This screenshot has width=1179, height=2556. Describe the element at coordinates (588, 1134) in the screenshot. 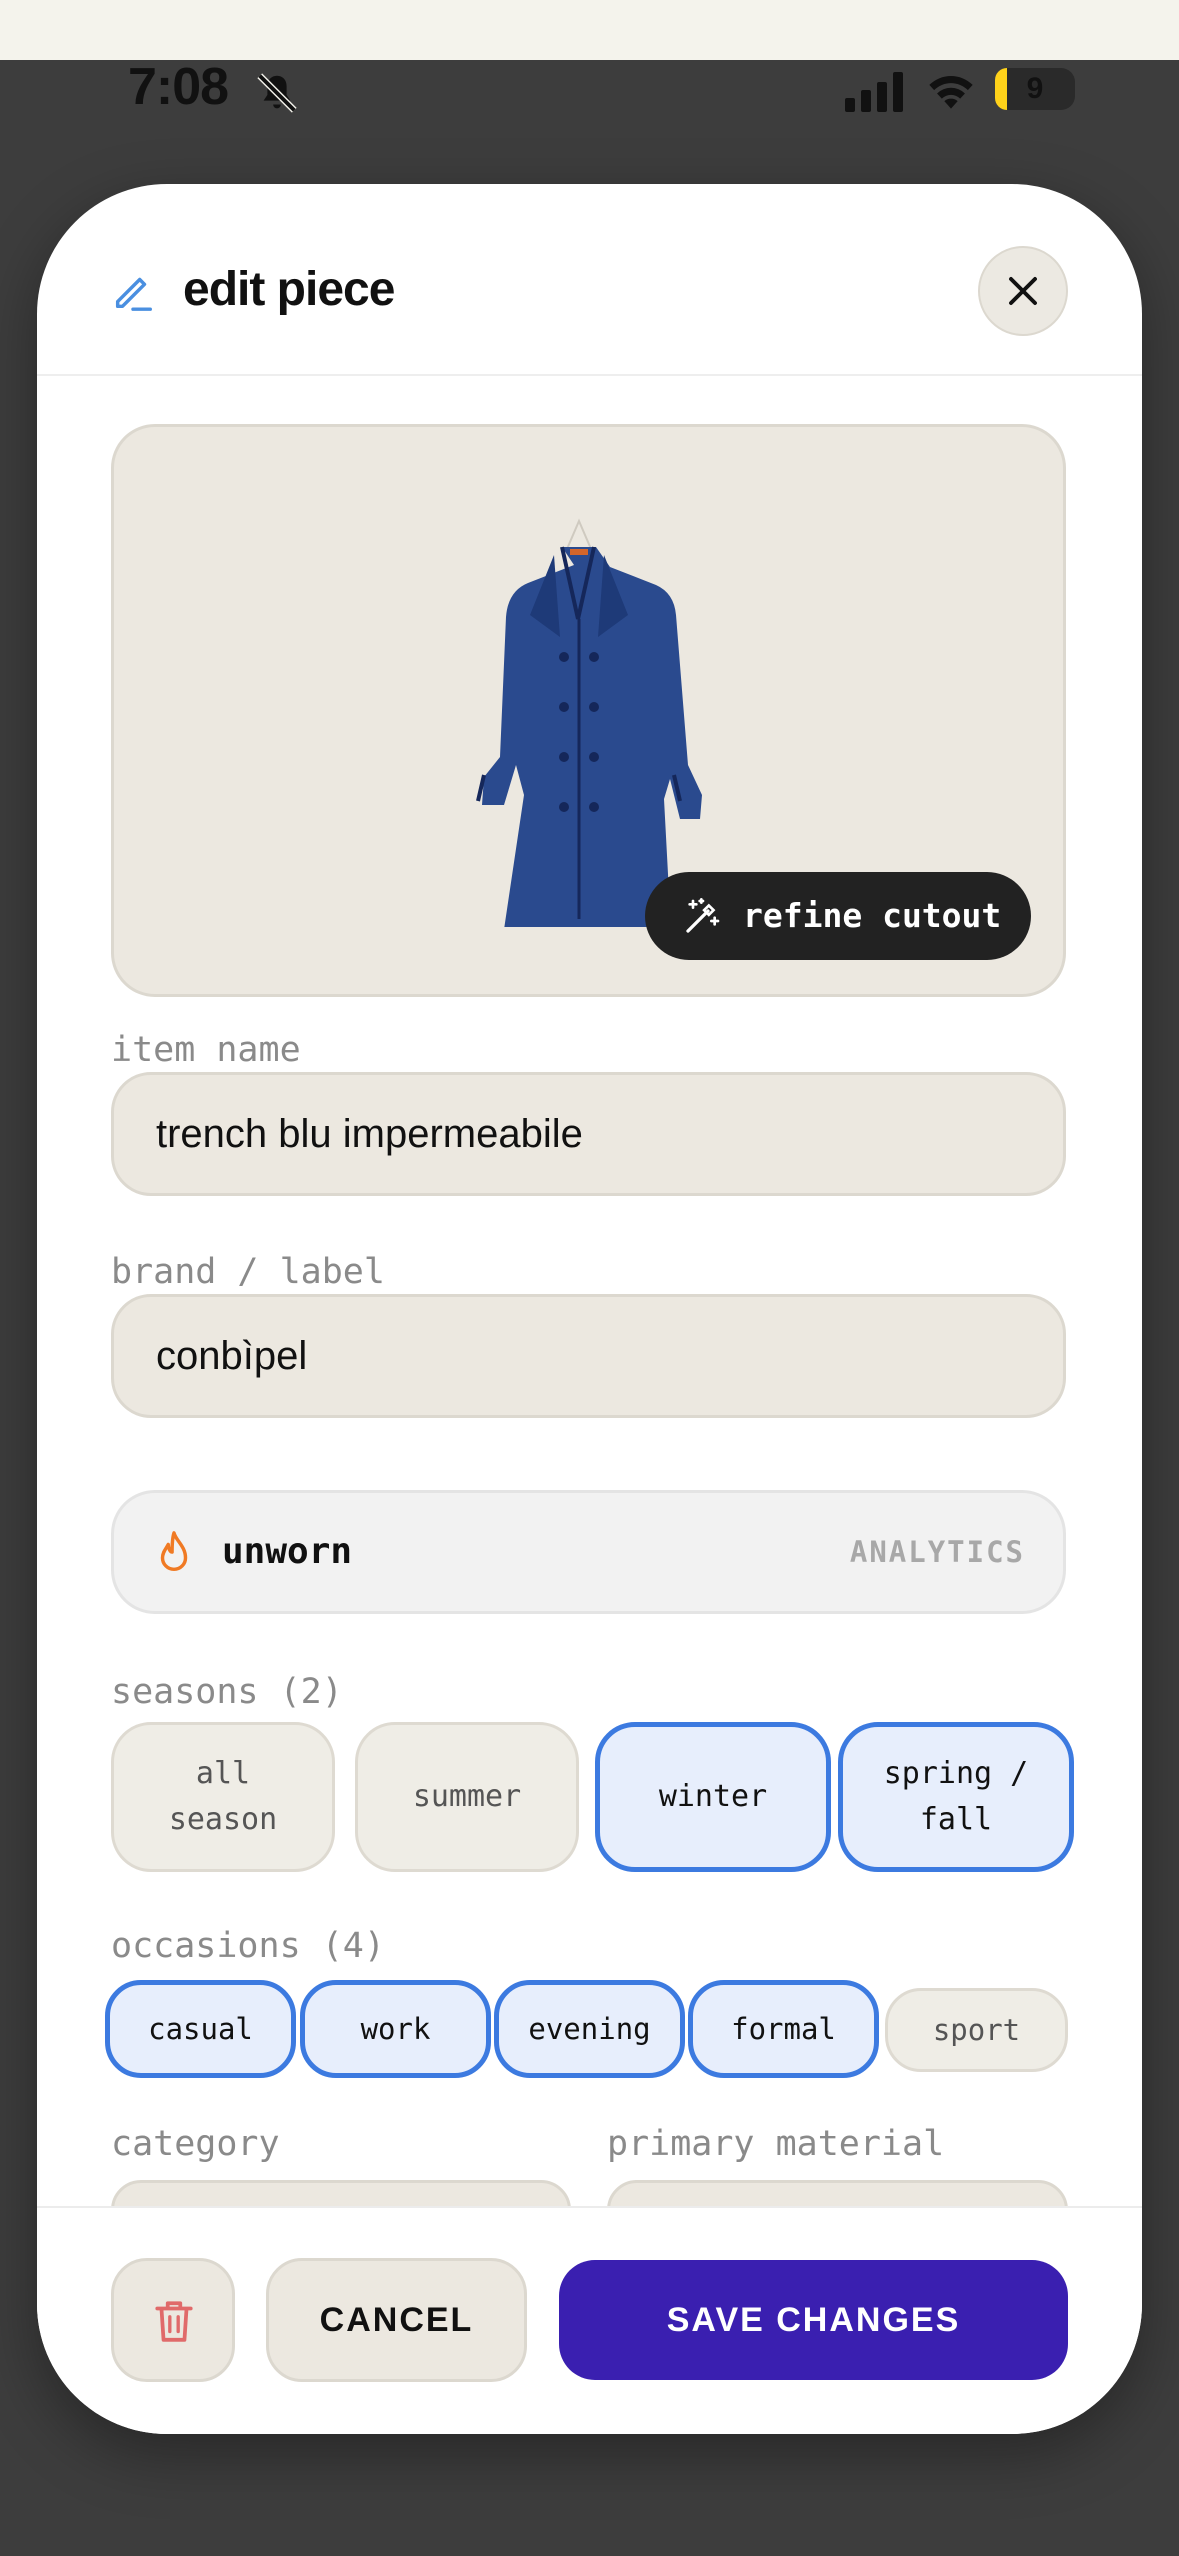

I see `item-name-input: trench blu impermeabile` at that location.